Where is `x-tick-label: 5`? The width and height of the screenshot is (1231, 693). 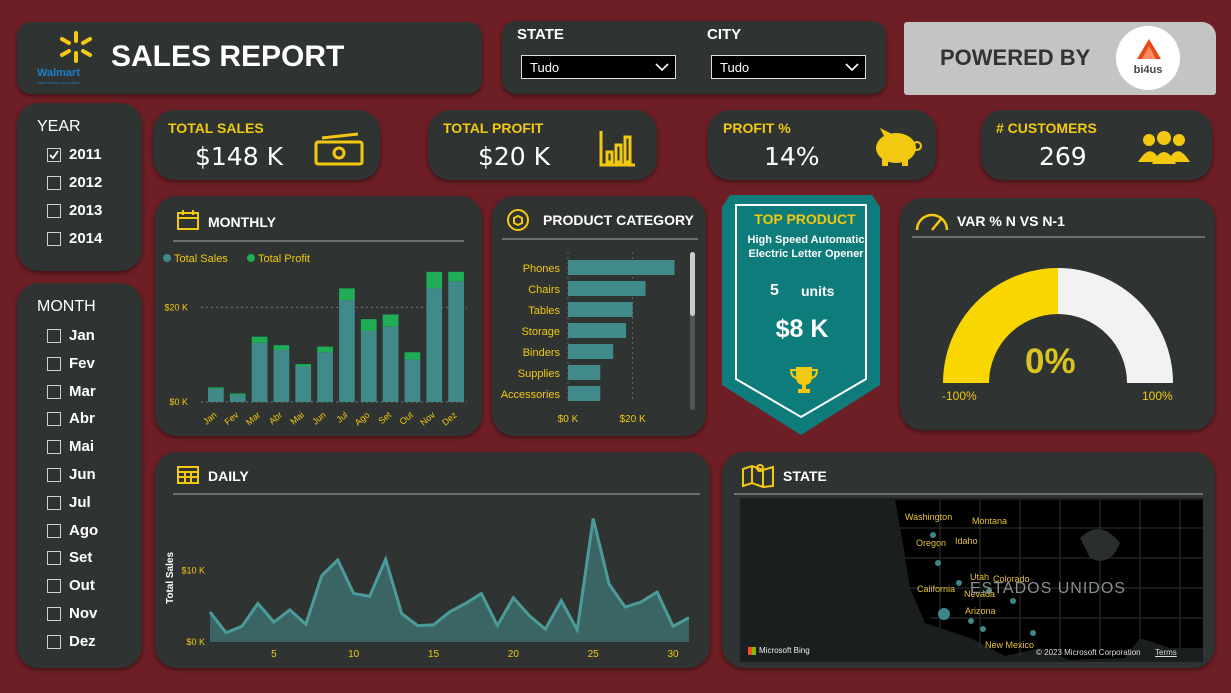 x-tick-label: 5 is located at coordinates (274, 654).